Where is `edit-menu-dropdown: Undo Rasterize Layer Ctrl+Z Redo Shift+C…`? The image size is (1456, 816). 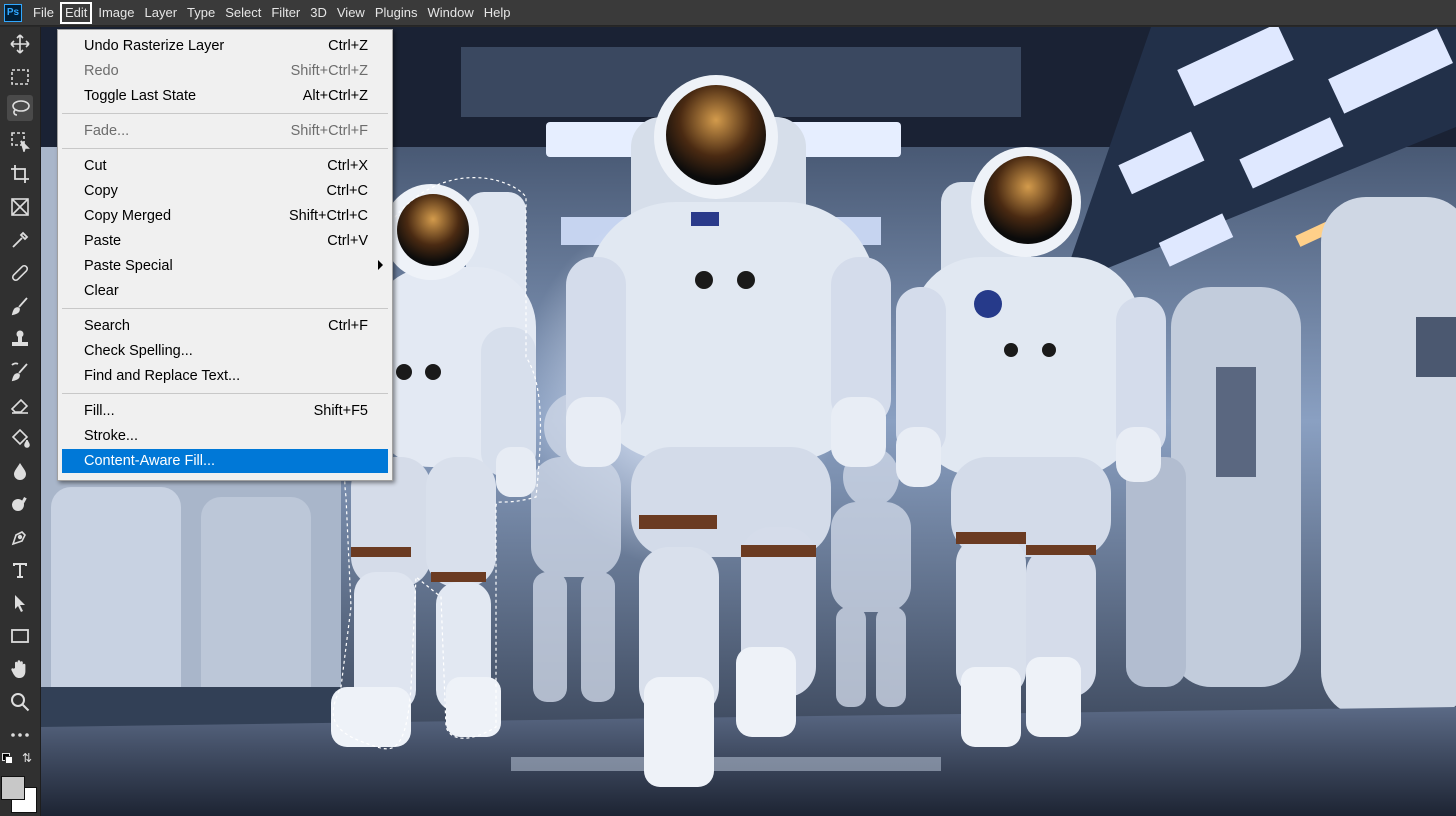 edit-menu-dropdown: Undo Rasterize Layer Ctrl+Z Redo Shift+C… is located at coordinates (225, 255).